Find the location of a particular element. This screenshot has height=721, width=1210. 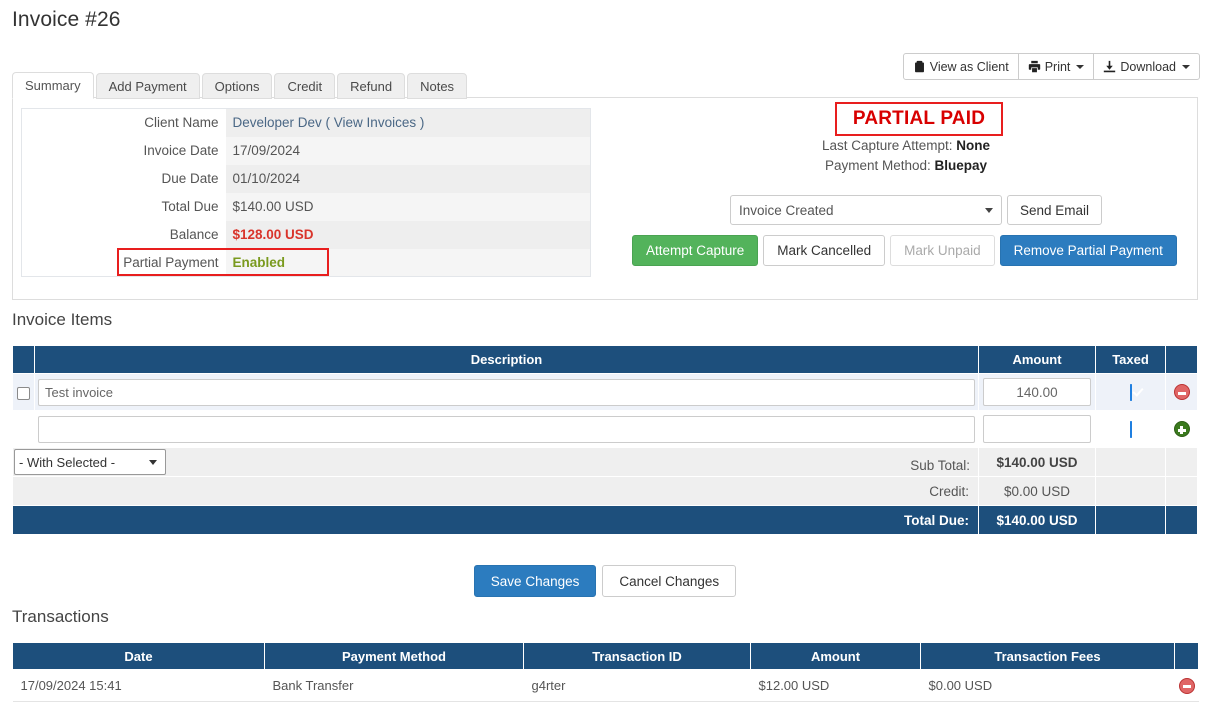

download-button: Download is located at coordinates (1146, 66).